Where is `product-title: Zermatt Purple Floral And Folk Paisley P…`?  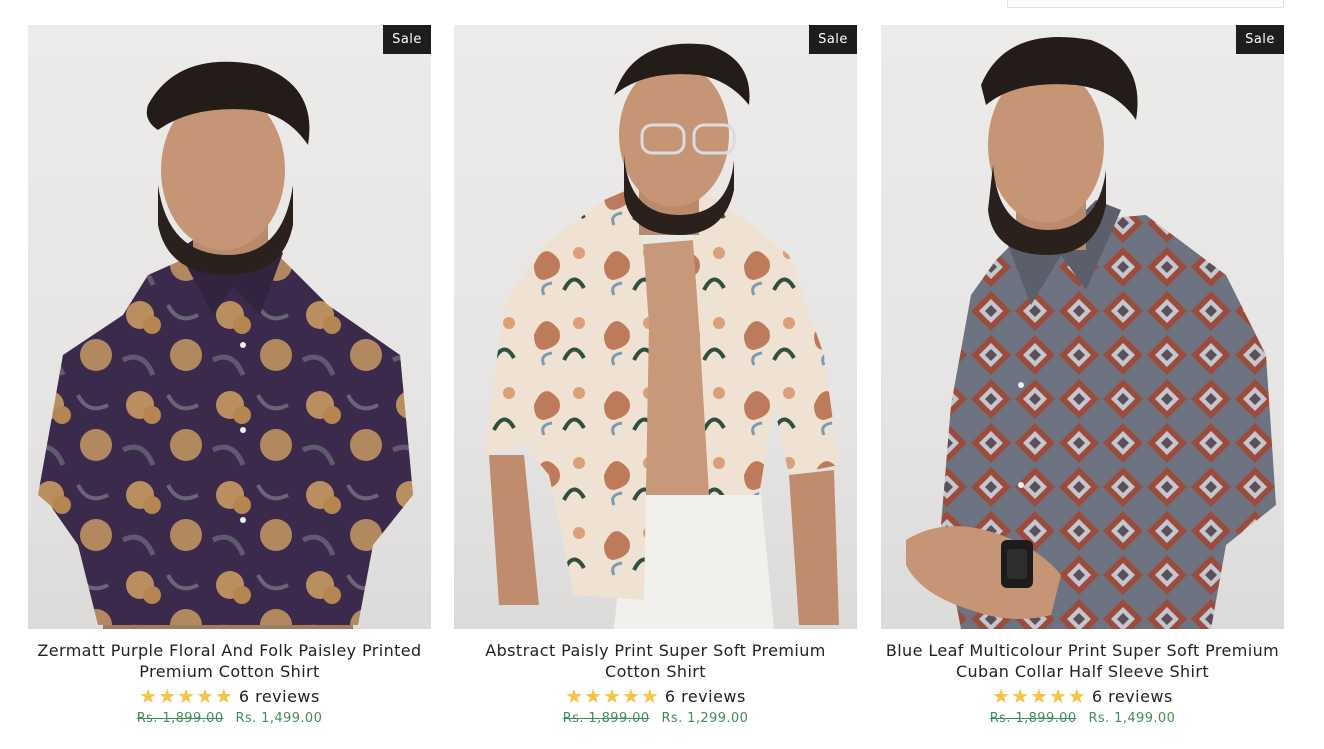 product-title: Zermatt Purple Floral And Folk Paisley P… is located at coordinates (229, 661).